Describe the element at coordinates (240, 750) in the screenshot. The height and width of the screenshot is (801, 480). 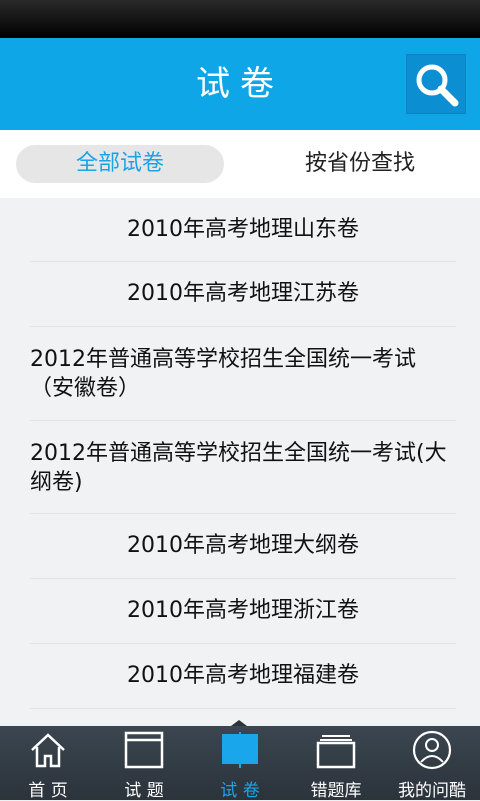
I see `open-book-icon` at that location.